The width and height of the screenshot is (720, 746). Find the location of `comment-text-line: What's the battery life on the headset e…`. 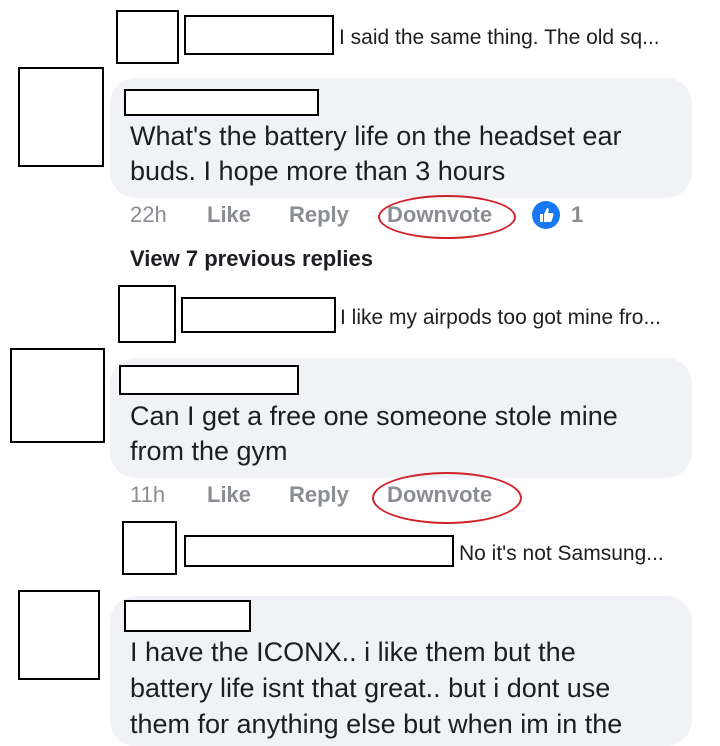

comment-text-line: What's the battery life on the headset e… is located at coordinates (376, 136).